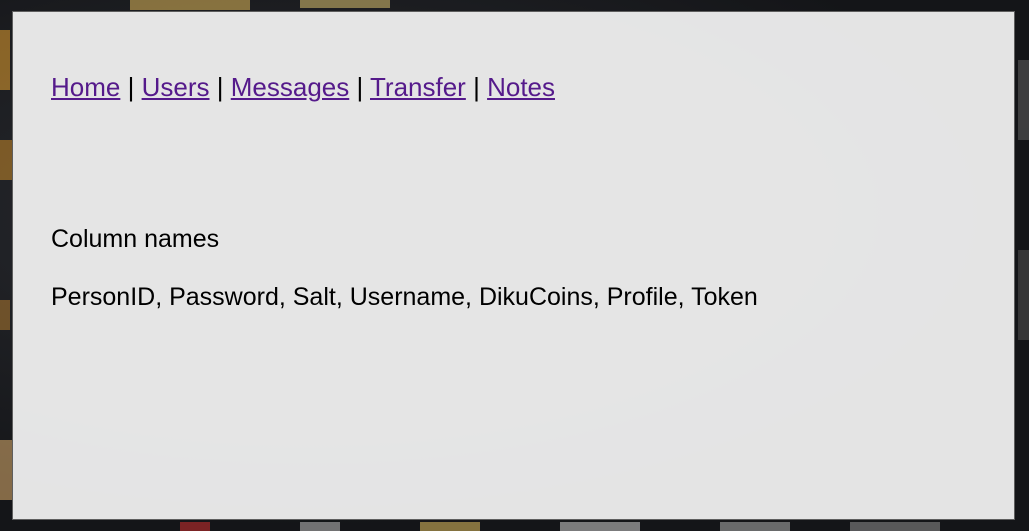  Describe the element at coordinates (135, 239) in the screenshot. I see `column-names-heading: Column names` at that location.